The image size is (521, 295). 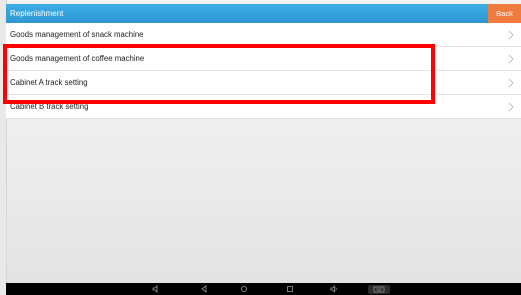 I want to click on back-icon, so click(x=204, y=289).